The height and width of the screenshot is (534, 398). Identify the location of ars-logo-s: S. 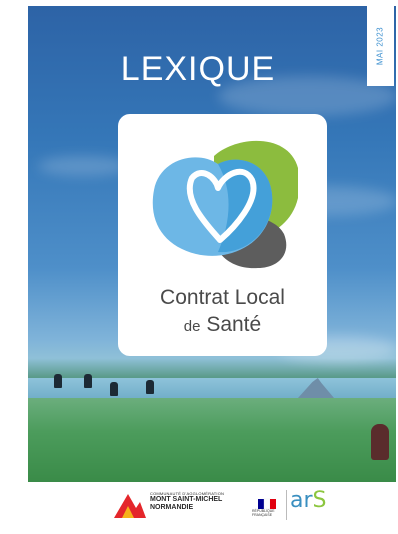
(319, 500).